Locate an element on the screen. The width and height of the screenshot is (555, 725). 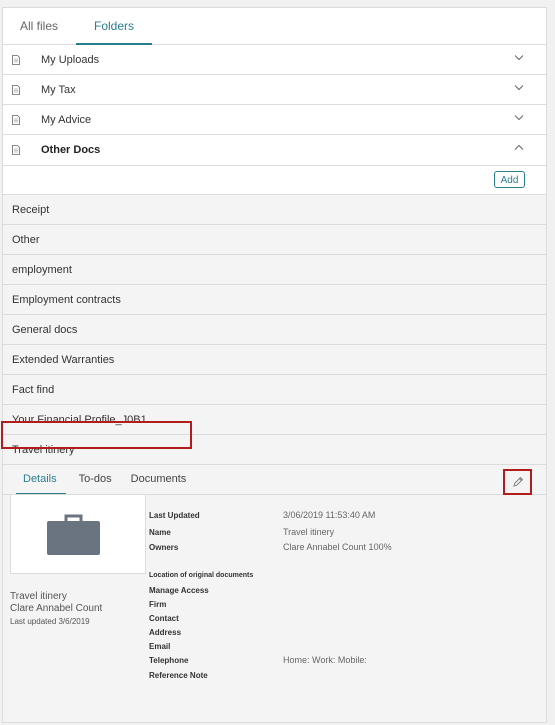
details-tabs: Details To-dos Documents is located at coordinates (274, 480).